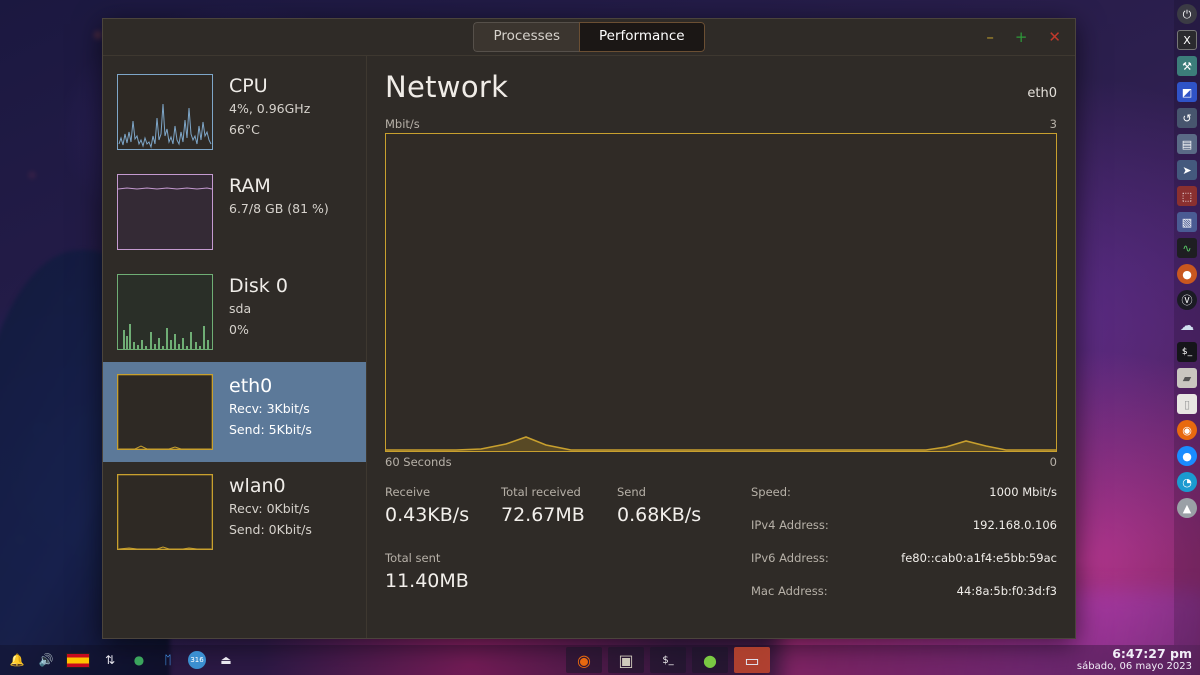  What do you see at coordinates (1187, 144) in the screenshot?
I see `gallery-icon: ▤` at bounding box center [1187, 144].